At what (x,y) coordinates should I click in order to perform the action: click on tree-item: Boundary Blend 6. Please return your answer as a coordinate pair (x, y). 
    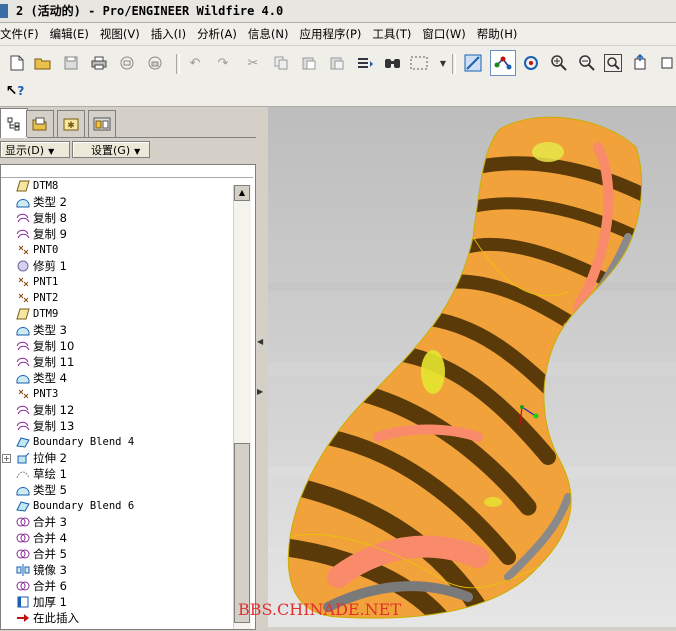
    Looking at the image, I should click on (117, 506).